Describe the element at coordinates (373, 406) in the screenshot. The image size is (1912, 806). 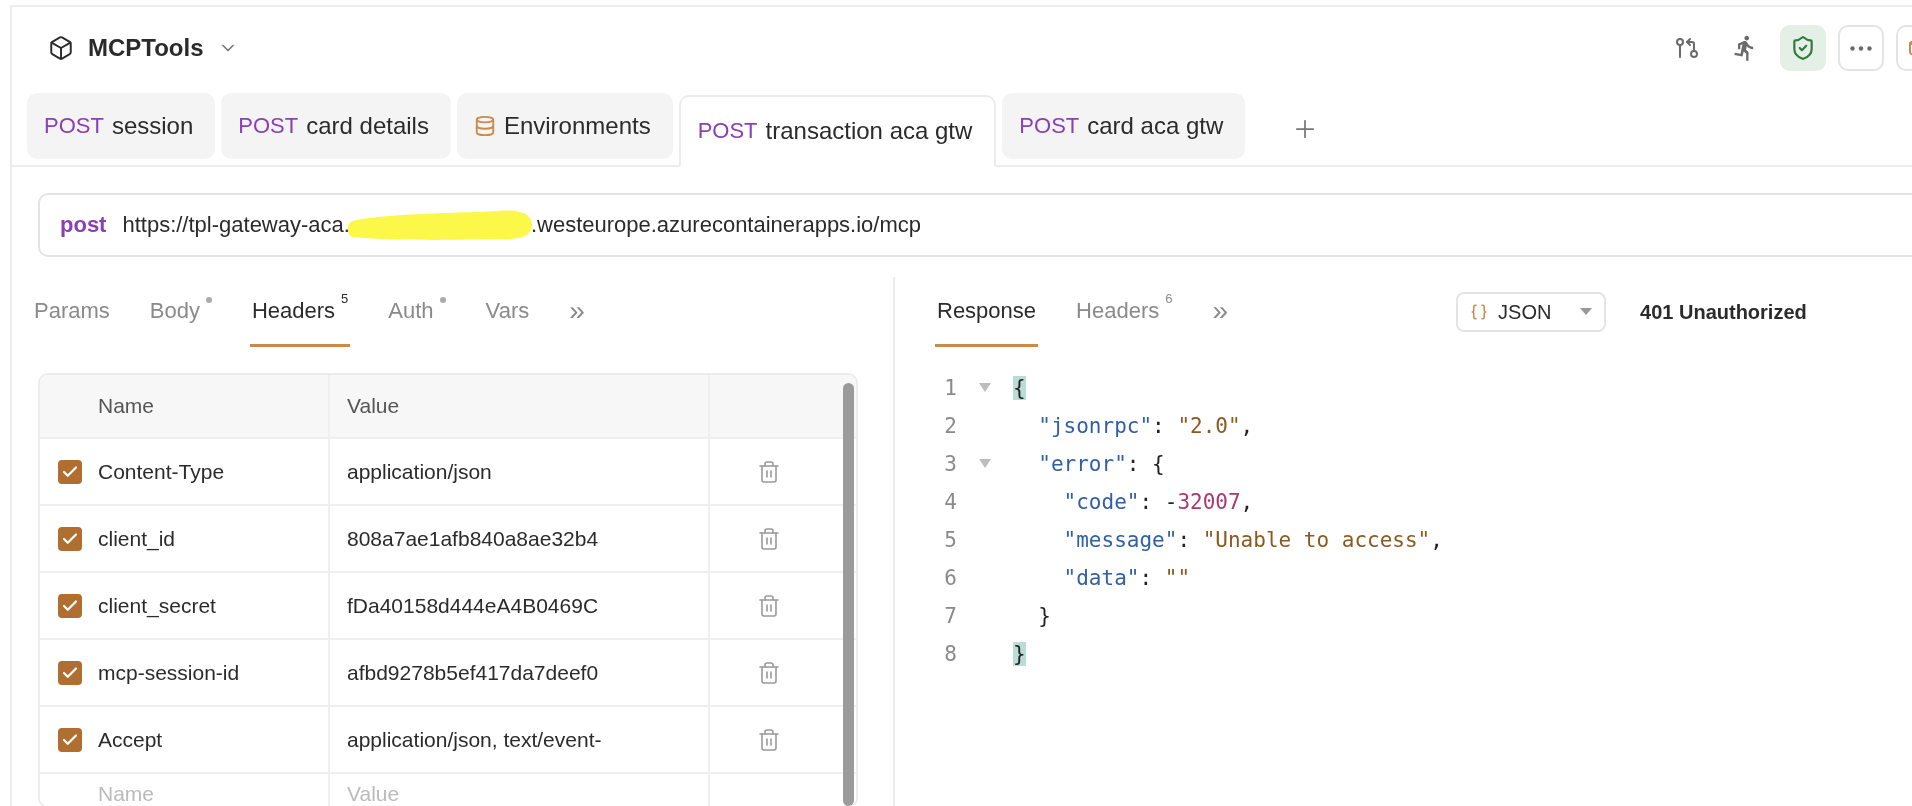
I see `column-header: Value` at that location.